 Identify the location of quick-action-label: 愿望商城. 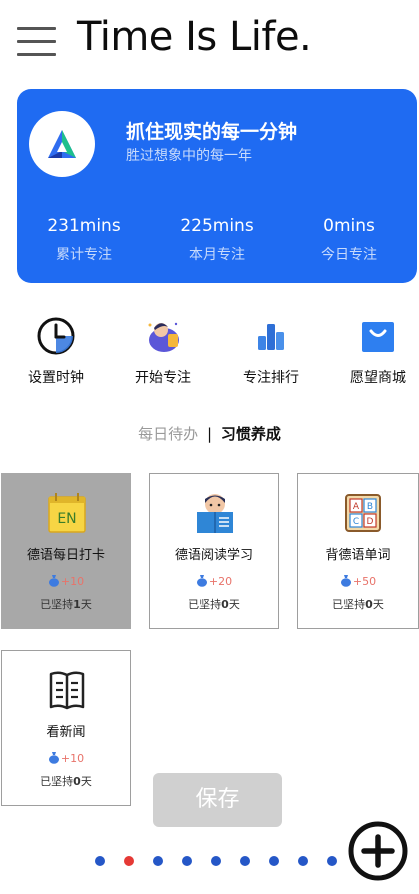
(378, 378).